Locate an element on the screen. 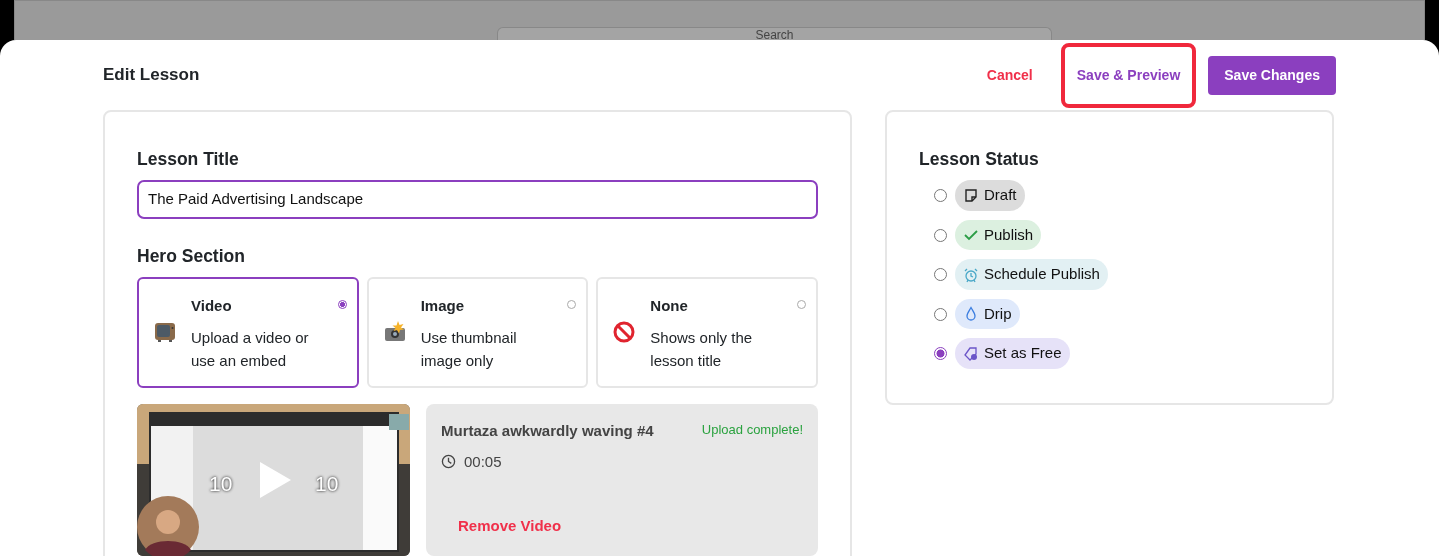 The width and height of the screenshot is (1439, 556). lesson-title-input: The Paid Advertising Landscape is located at coordinates (477, 199).